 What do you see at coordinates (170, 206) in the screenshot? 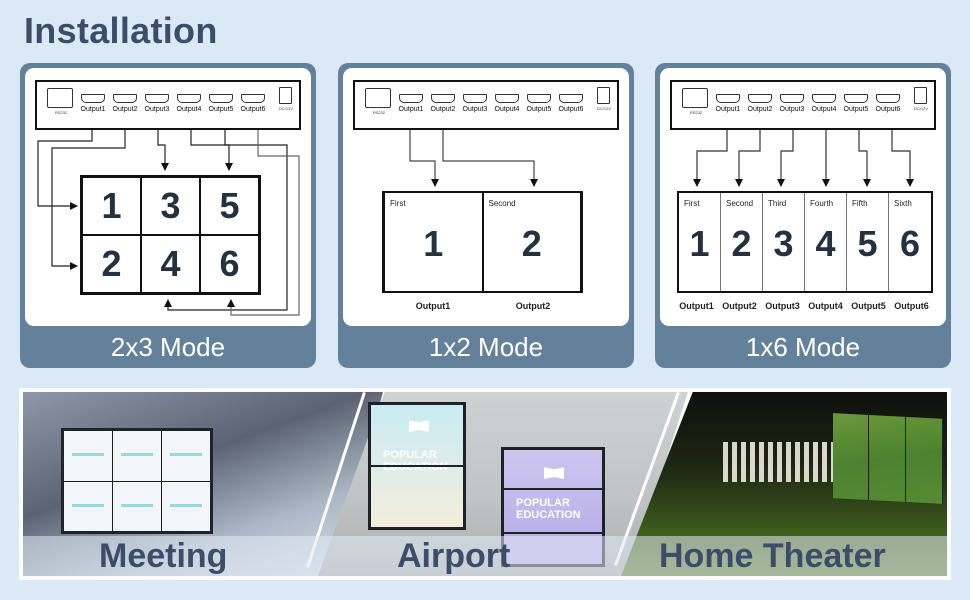
I see `screen-cell: 3` at bounding box center [170, 206].